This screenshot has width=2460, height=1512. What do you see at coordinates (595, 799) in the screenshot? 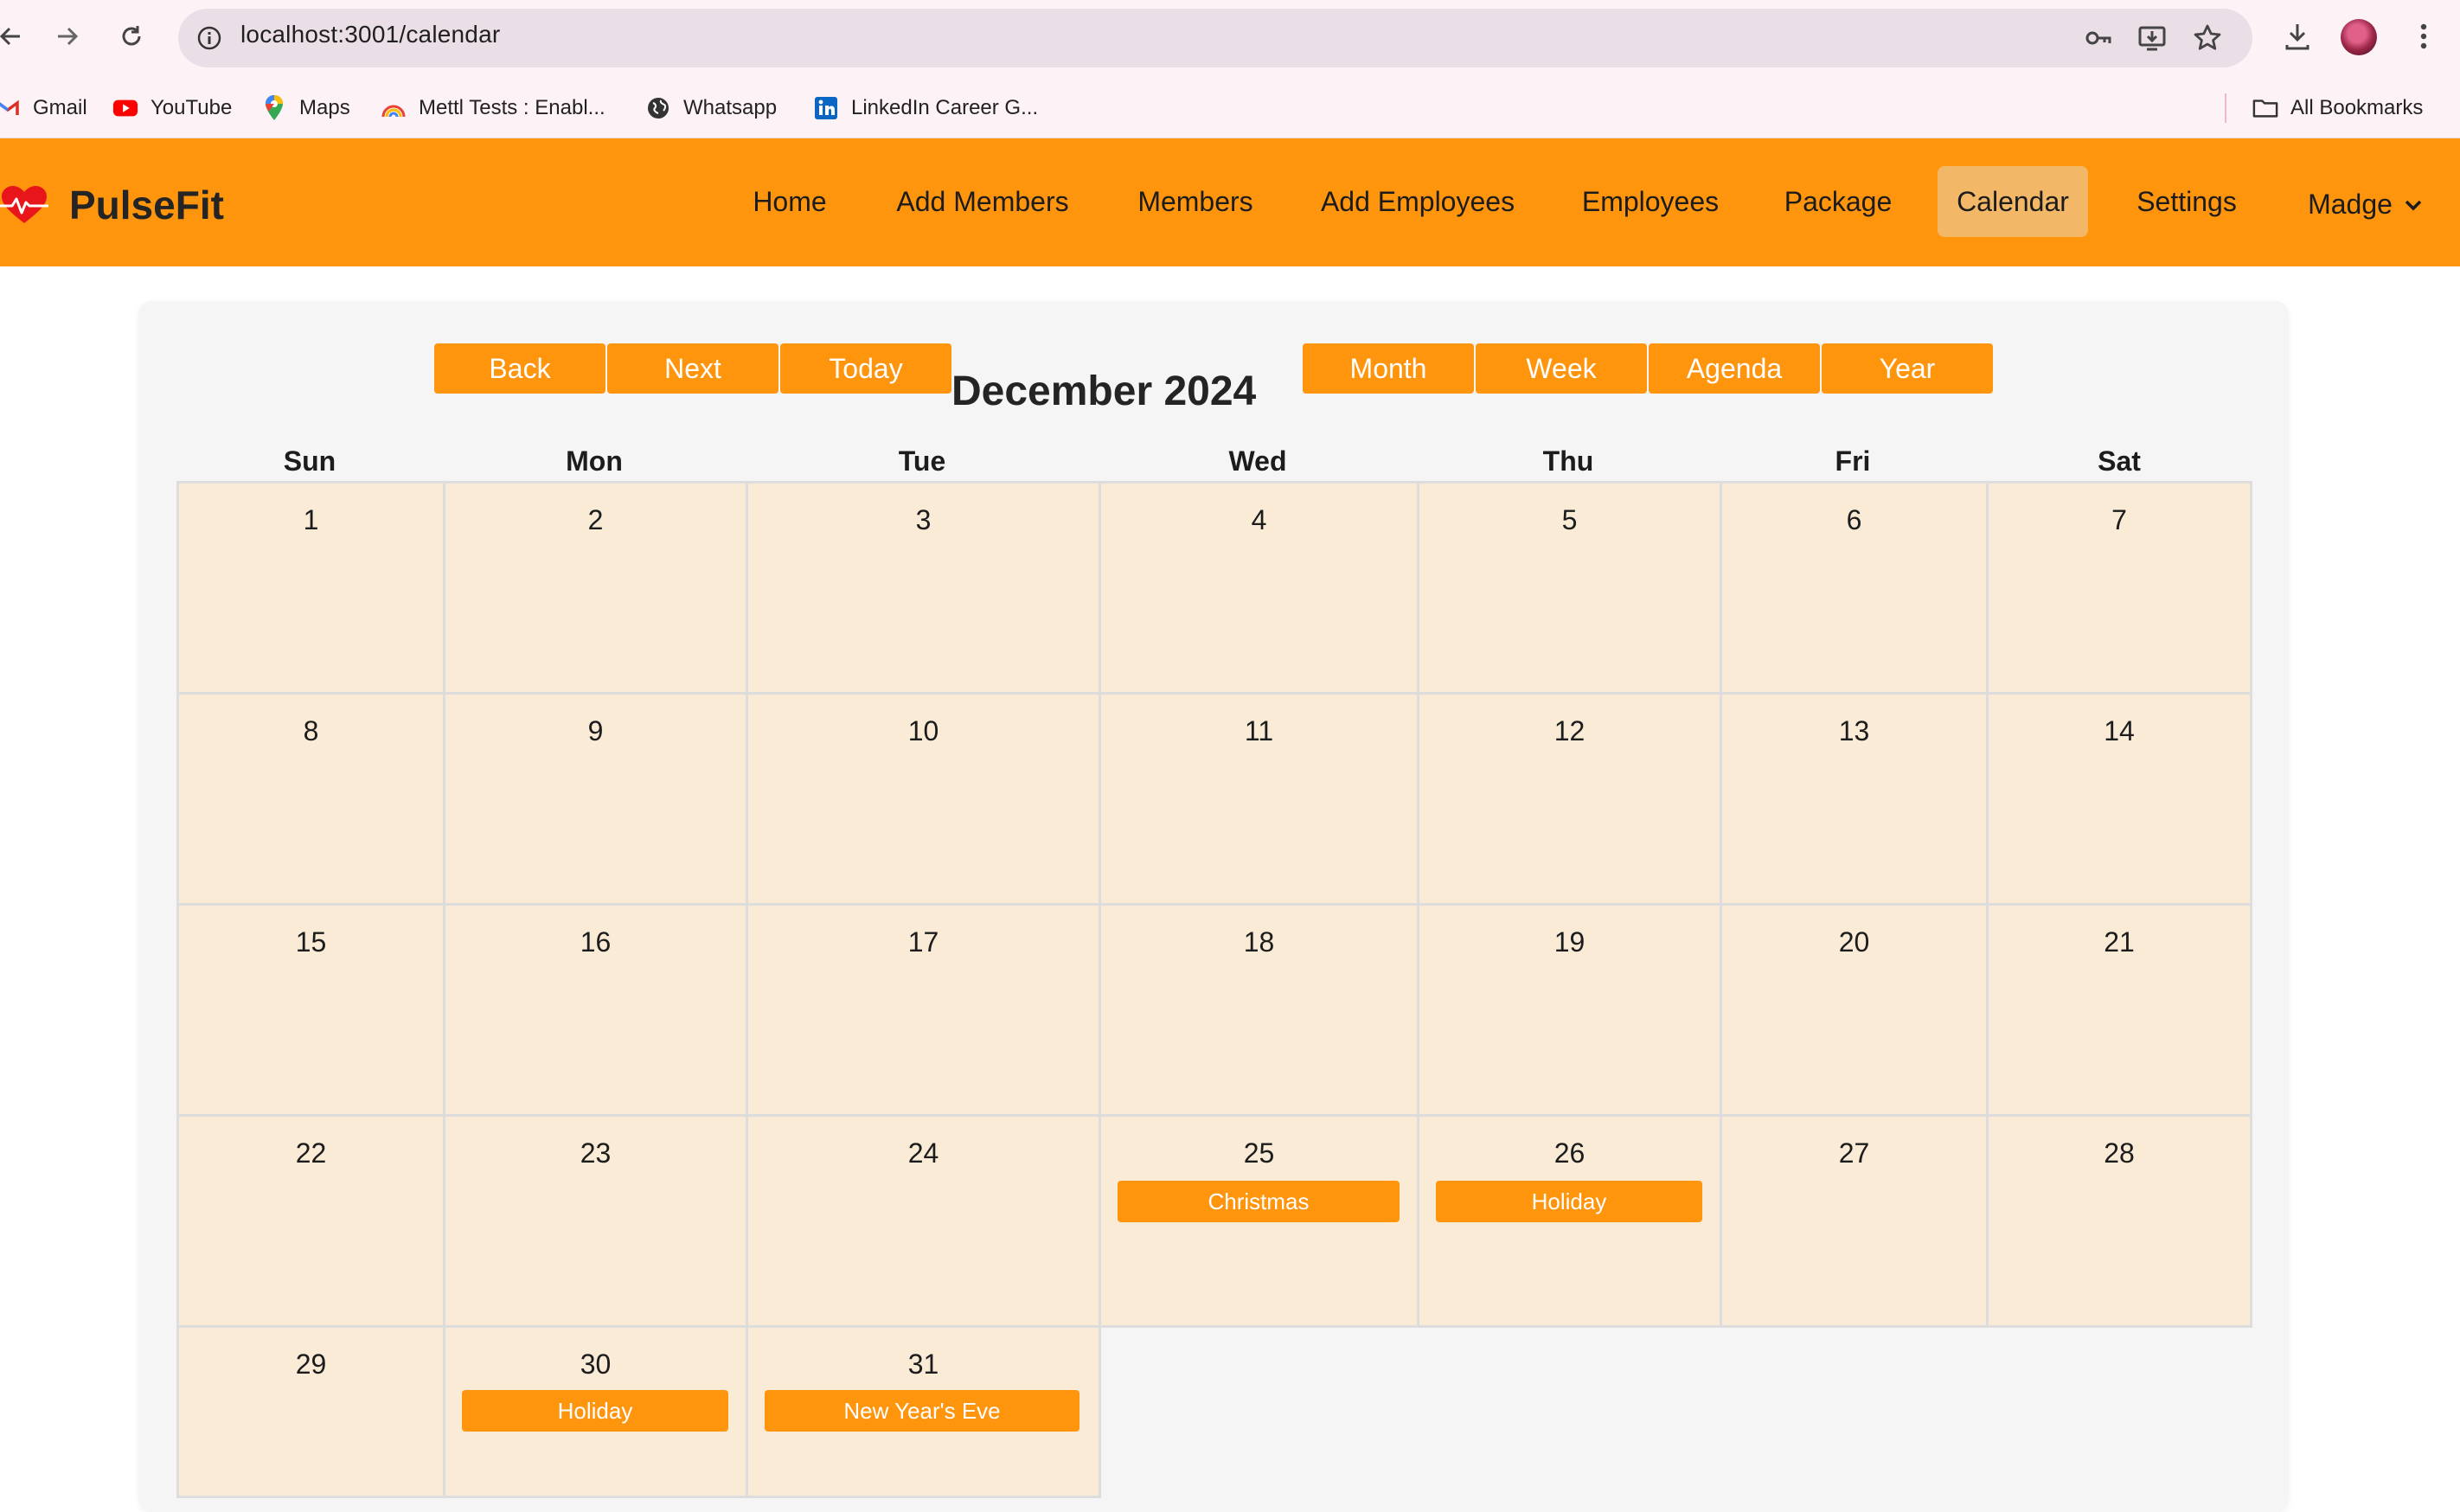
I see `day-cell: 9` at bounding box center [595, 799].